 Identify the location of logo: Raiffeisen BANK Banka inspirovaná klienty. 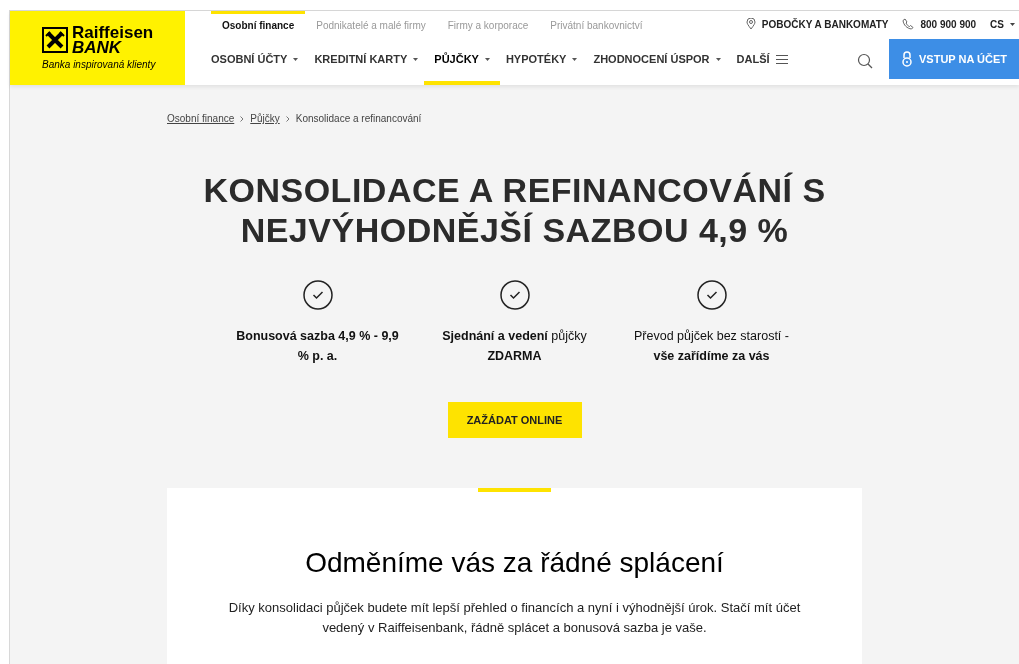
(97, 48).